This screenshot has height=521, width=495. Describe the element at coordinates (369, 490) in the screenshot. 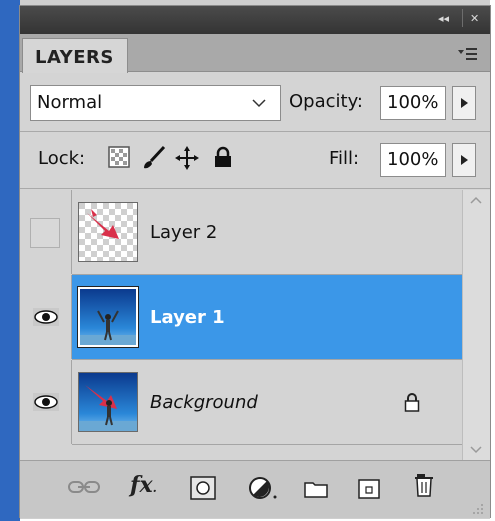

I see `new-layer-icon` at that location.